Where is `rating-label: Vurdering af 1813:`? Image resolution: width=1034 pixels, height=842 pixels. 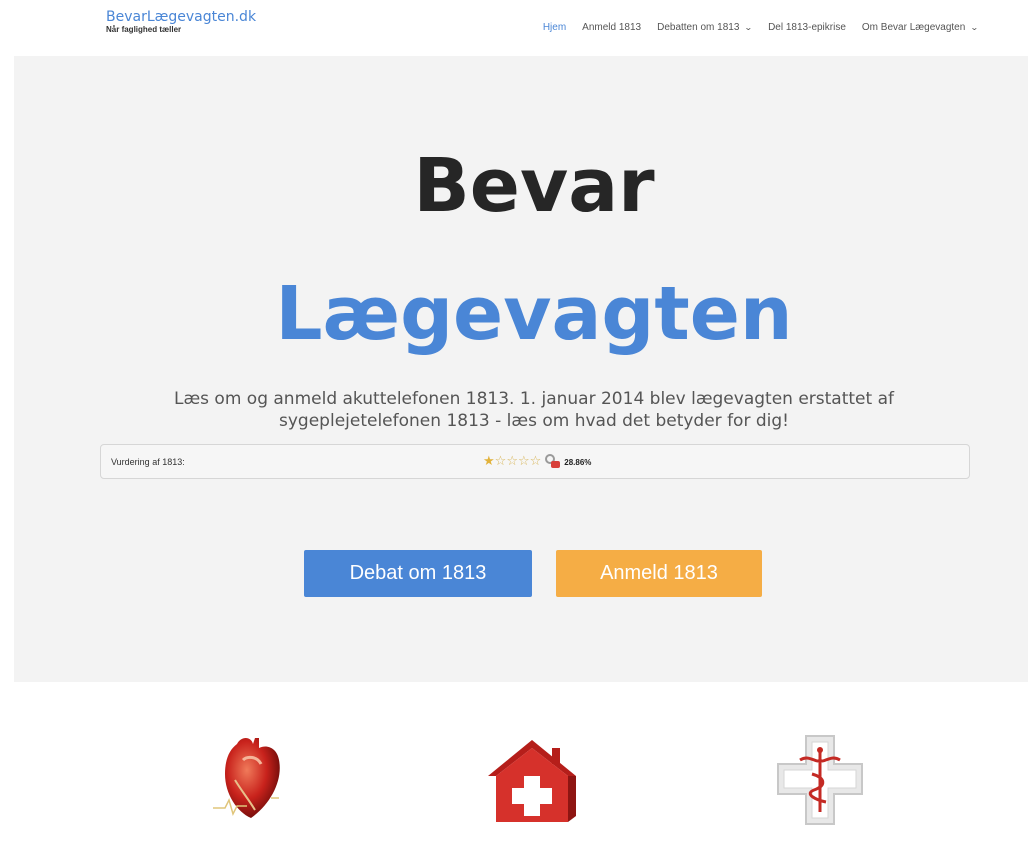
rating-label: Vurdering af 1813: is located at coordinates (148, 462).